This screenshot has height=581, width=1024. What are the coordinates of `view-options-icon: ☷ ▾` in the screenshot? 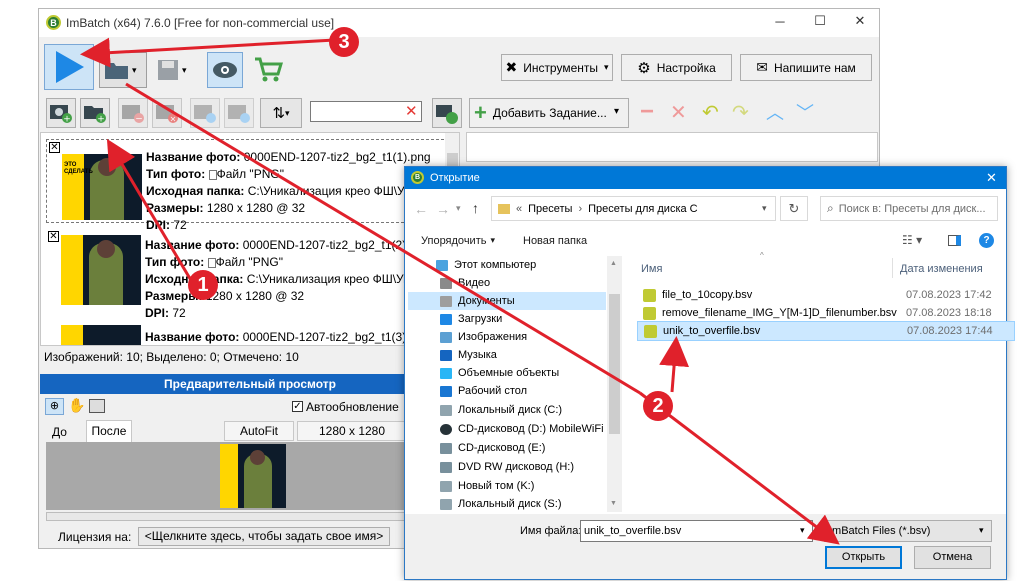 It's located at (912, 240).